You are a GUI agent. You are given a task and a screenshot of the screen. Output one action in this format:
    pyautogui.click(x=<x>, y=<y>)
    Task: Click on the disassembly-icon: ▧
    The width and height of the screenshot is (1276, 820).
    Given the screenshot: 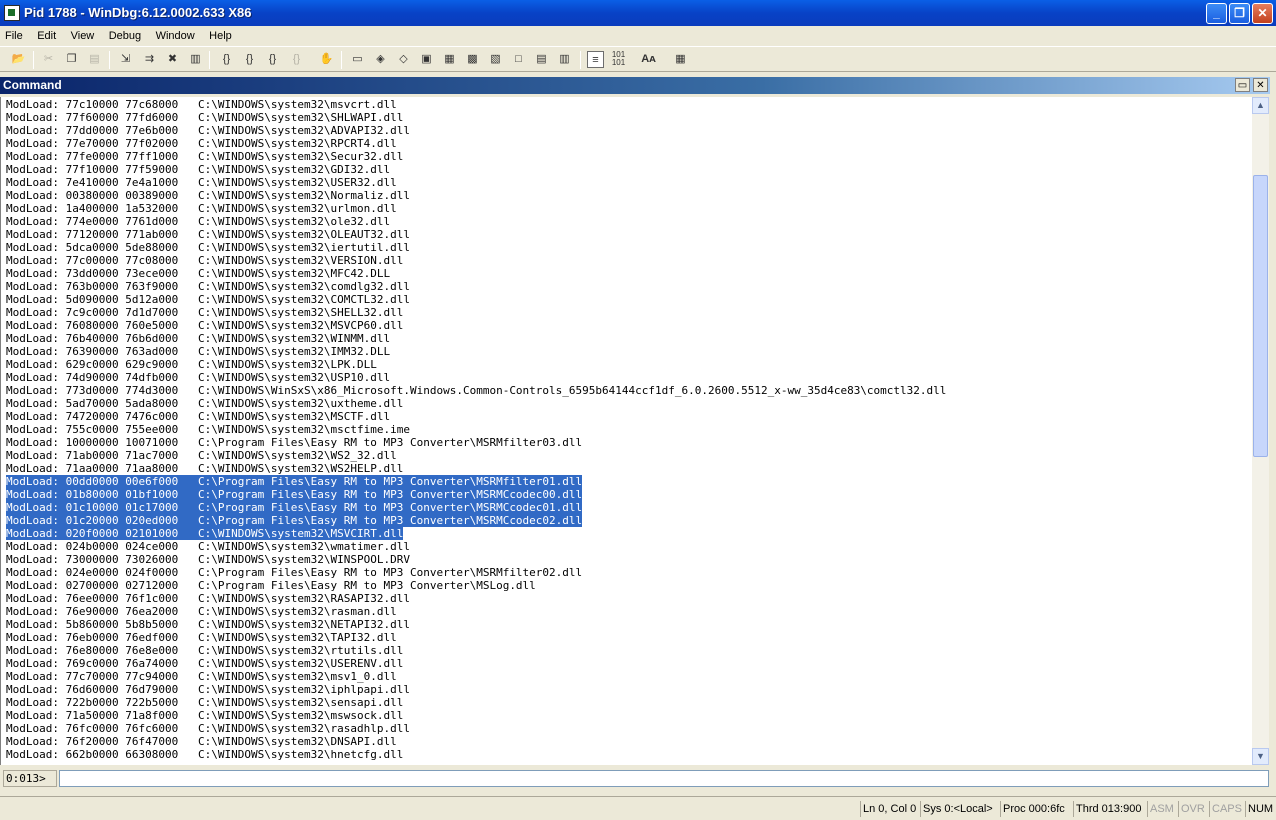 What is the action you would take?
    pyautogui.click(x=495, y=59)
    